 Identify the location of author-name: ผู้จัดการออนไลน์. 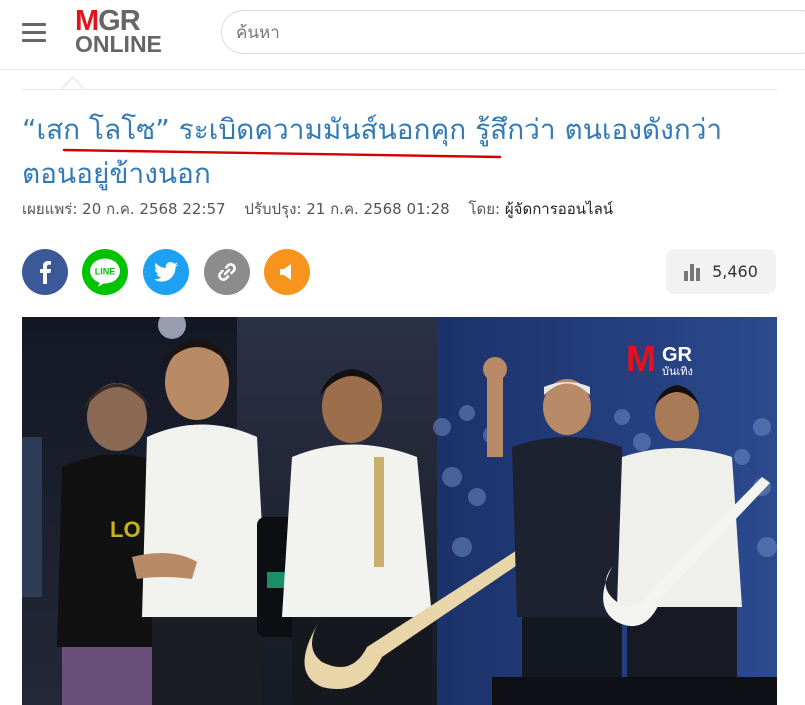
(559, 209).